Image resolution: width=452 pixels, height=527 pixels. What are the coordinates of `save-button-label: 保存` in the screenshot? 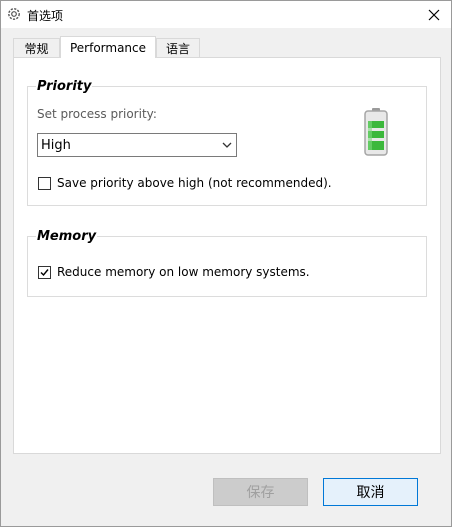 It's located at (260, 493).